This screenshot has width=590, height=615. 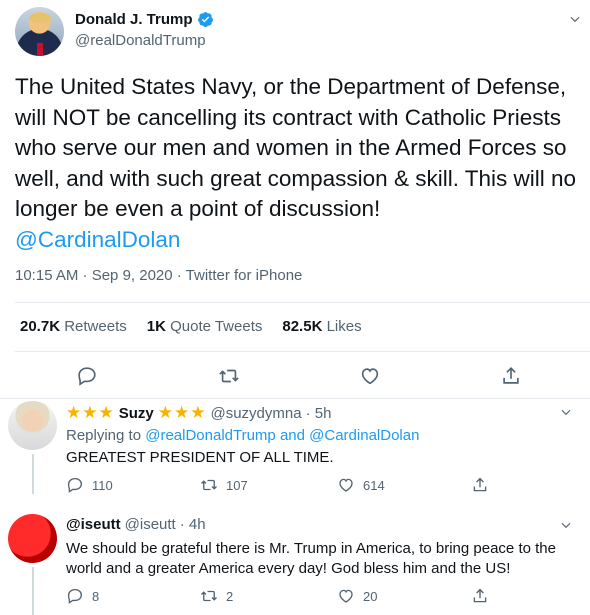 What do you see at coordinates (319, 413) in the screenshot?
I see `reply-time: · 5h` at bounding box center [319, 413].